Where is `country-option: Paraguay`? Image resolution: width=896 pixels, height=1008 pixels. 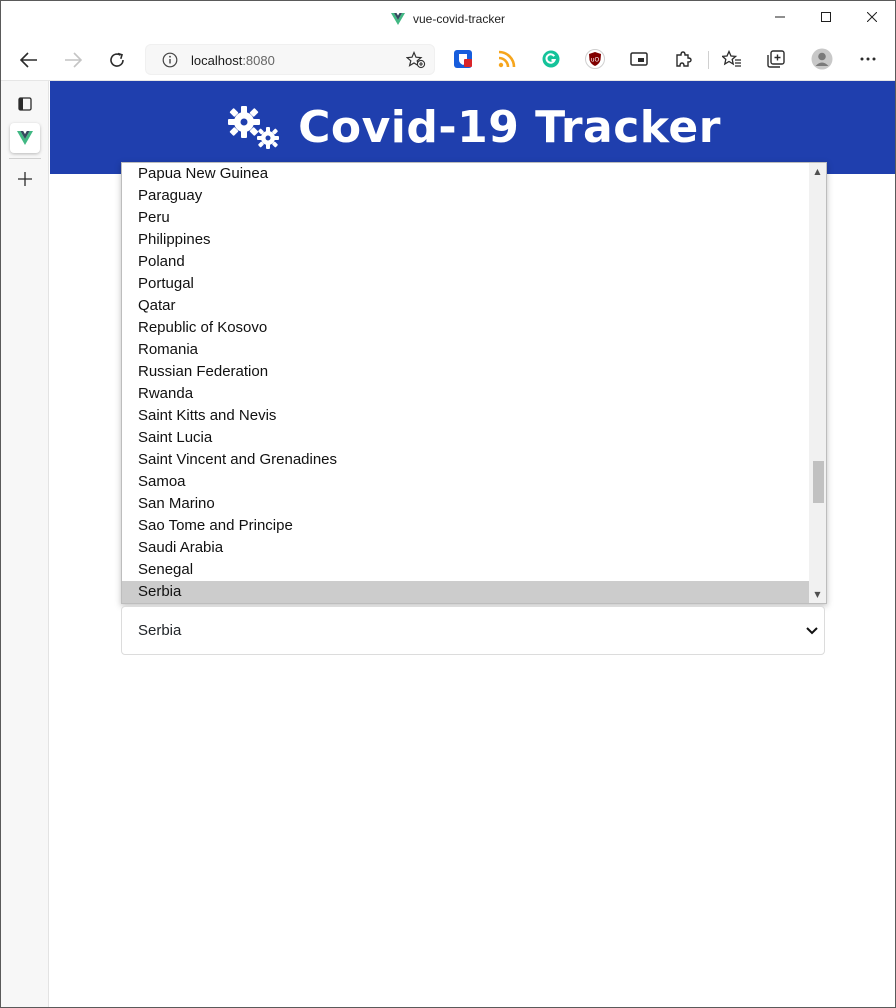
country-option: Paraguay is located at coordinates (465, 196).